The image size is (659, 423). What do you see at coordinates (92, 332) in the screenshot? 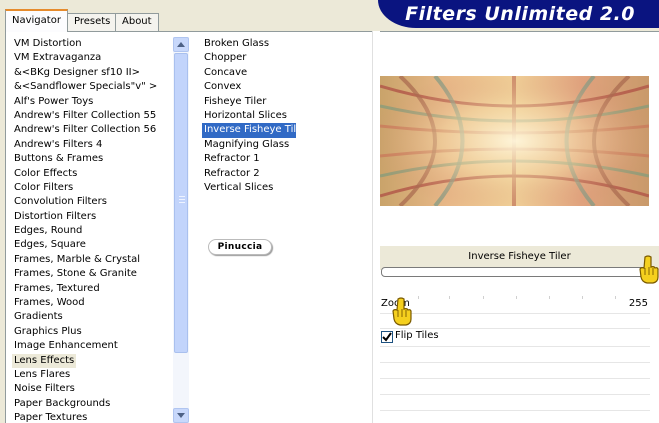
I see `category-item: Graphics Plus` at bounding box center [92, 332].